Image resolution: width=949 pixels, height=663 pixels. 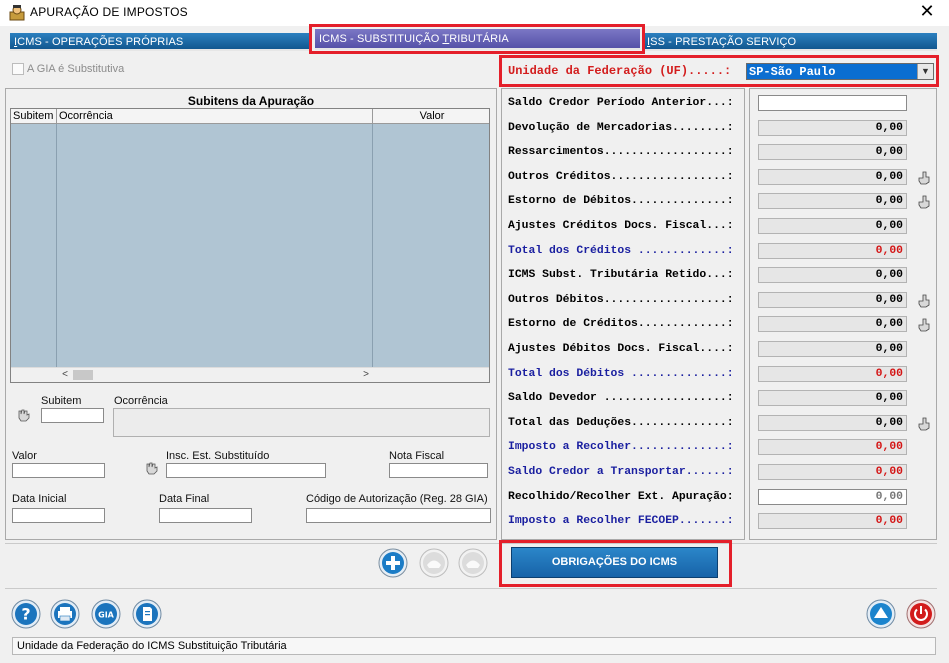 I want to click on app-icon, so click(x=17, y=13).